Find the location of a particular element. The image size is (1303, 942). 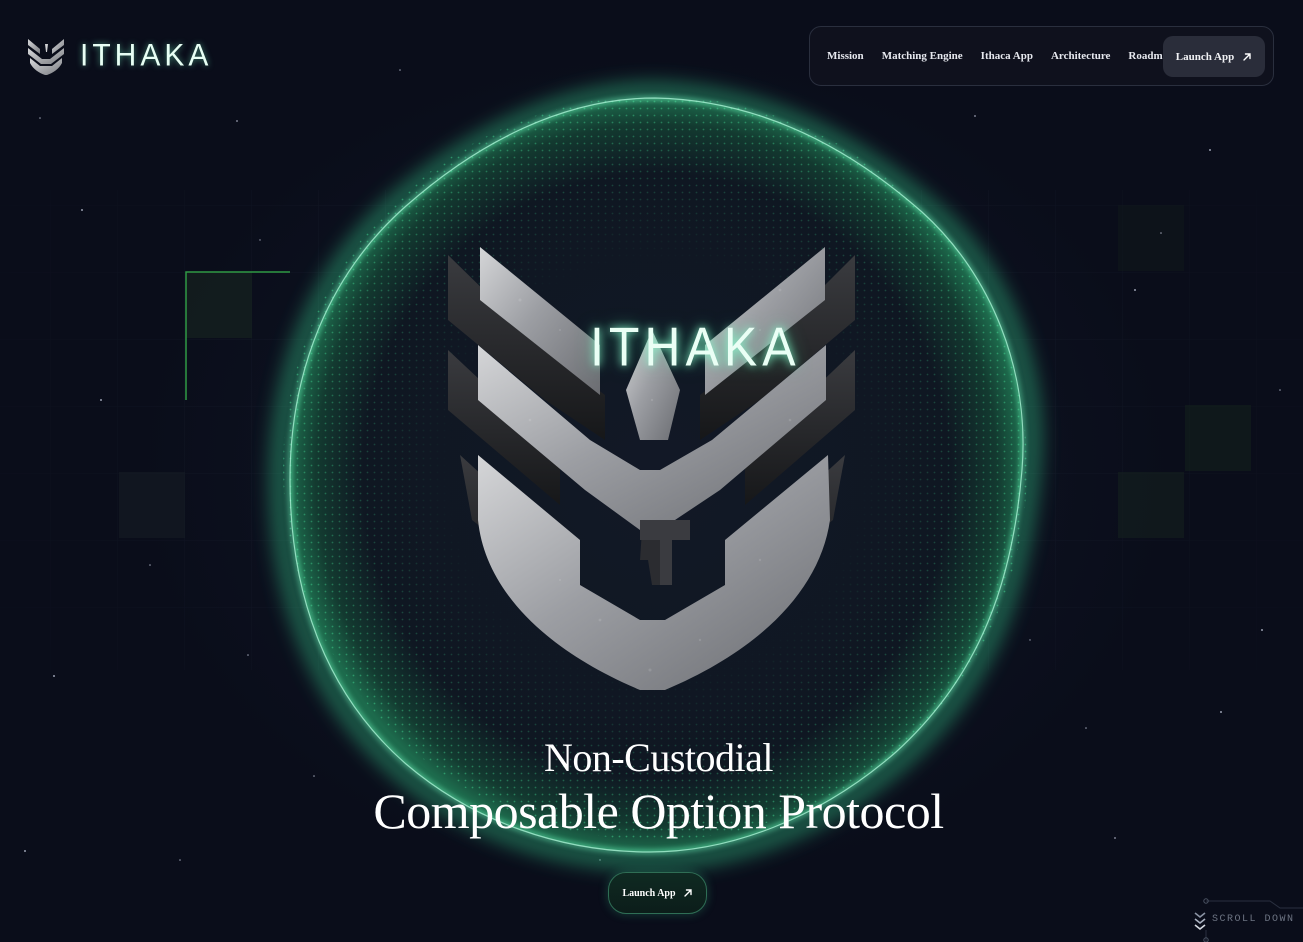

emblem-wordmark: ITHAKA is located at coordinates (695, 347).